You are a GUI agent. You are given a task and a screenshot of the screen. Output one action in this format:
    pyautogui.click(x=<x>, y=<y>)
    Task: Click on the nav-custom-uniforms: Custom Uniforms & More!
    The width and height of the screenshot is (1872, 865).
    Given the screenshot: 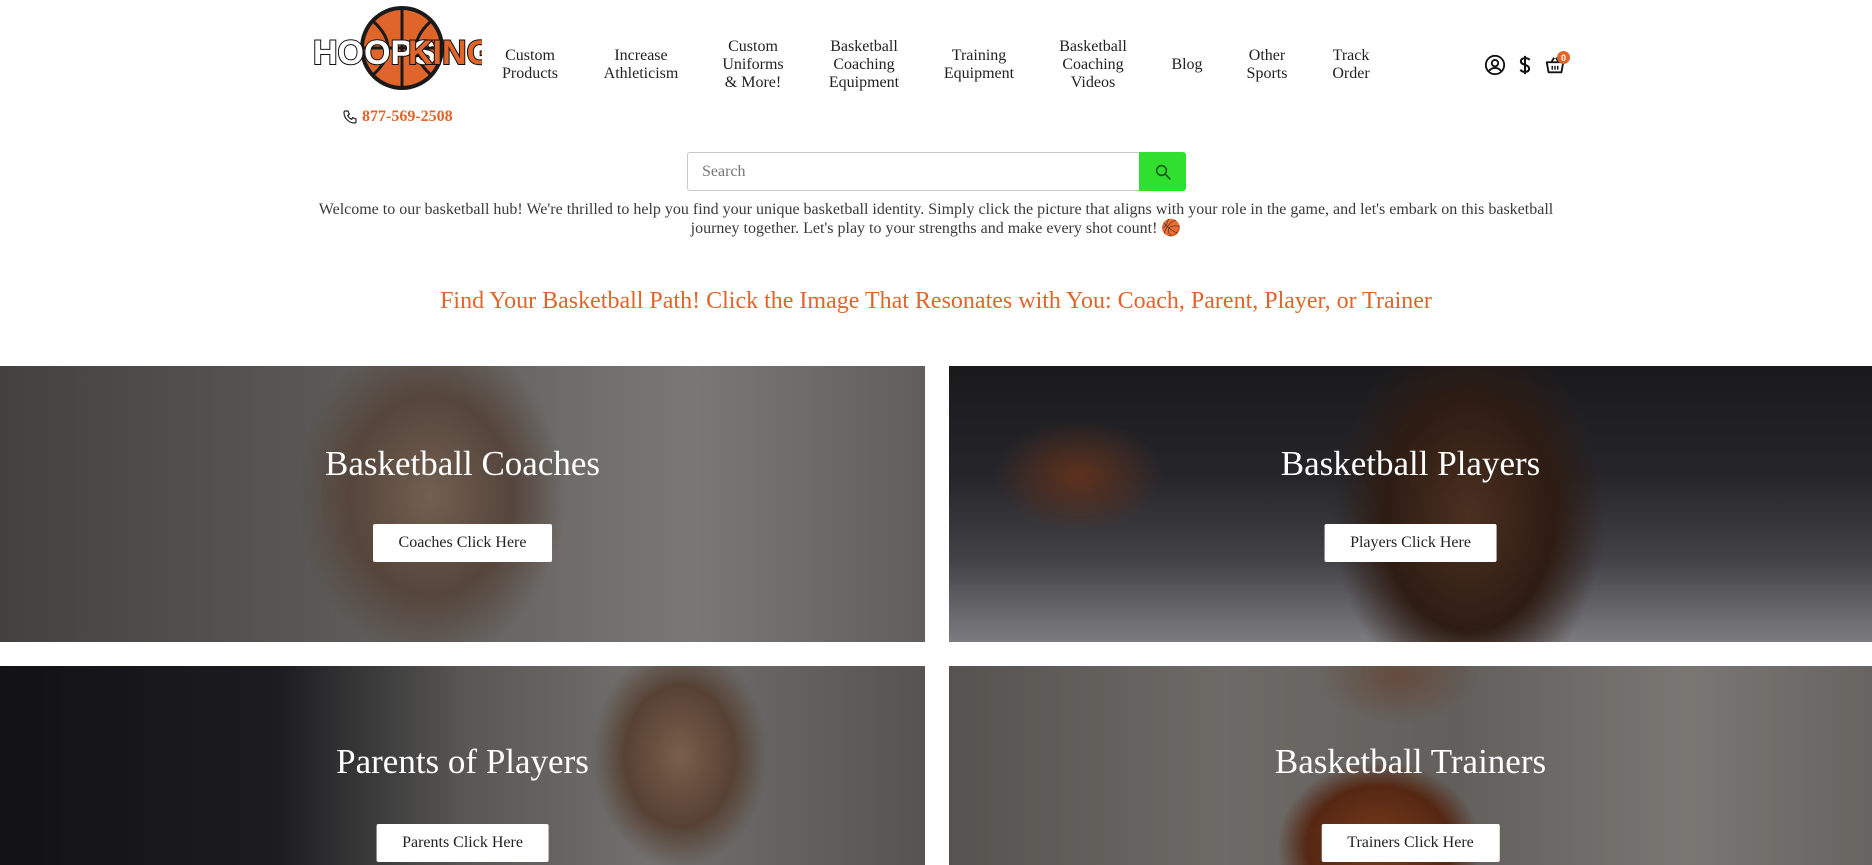 What is the action you would take?
    pyautogui.click(x=753, y=65)
    